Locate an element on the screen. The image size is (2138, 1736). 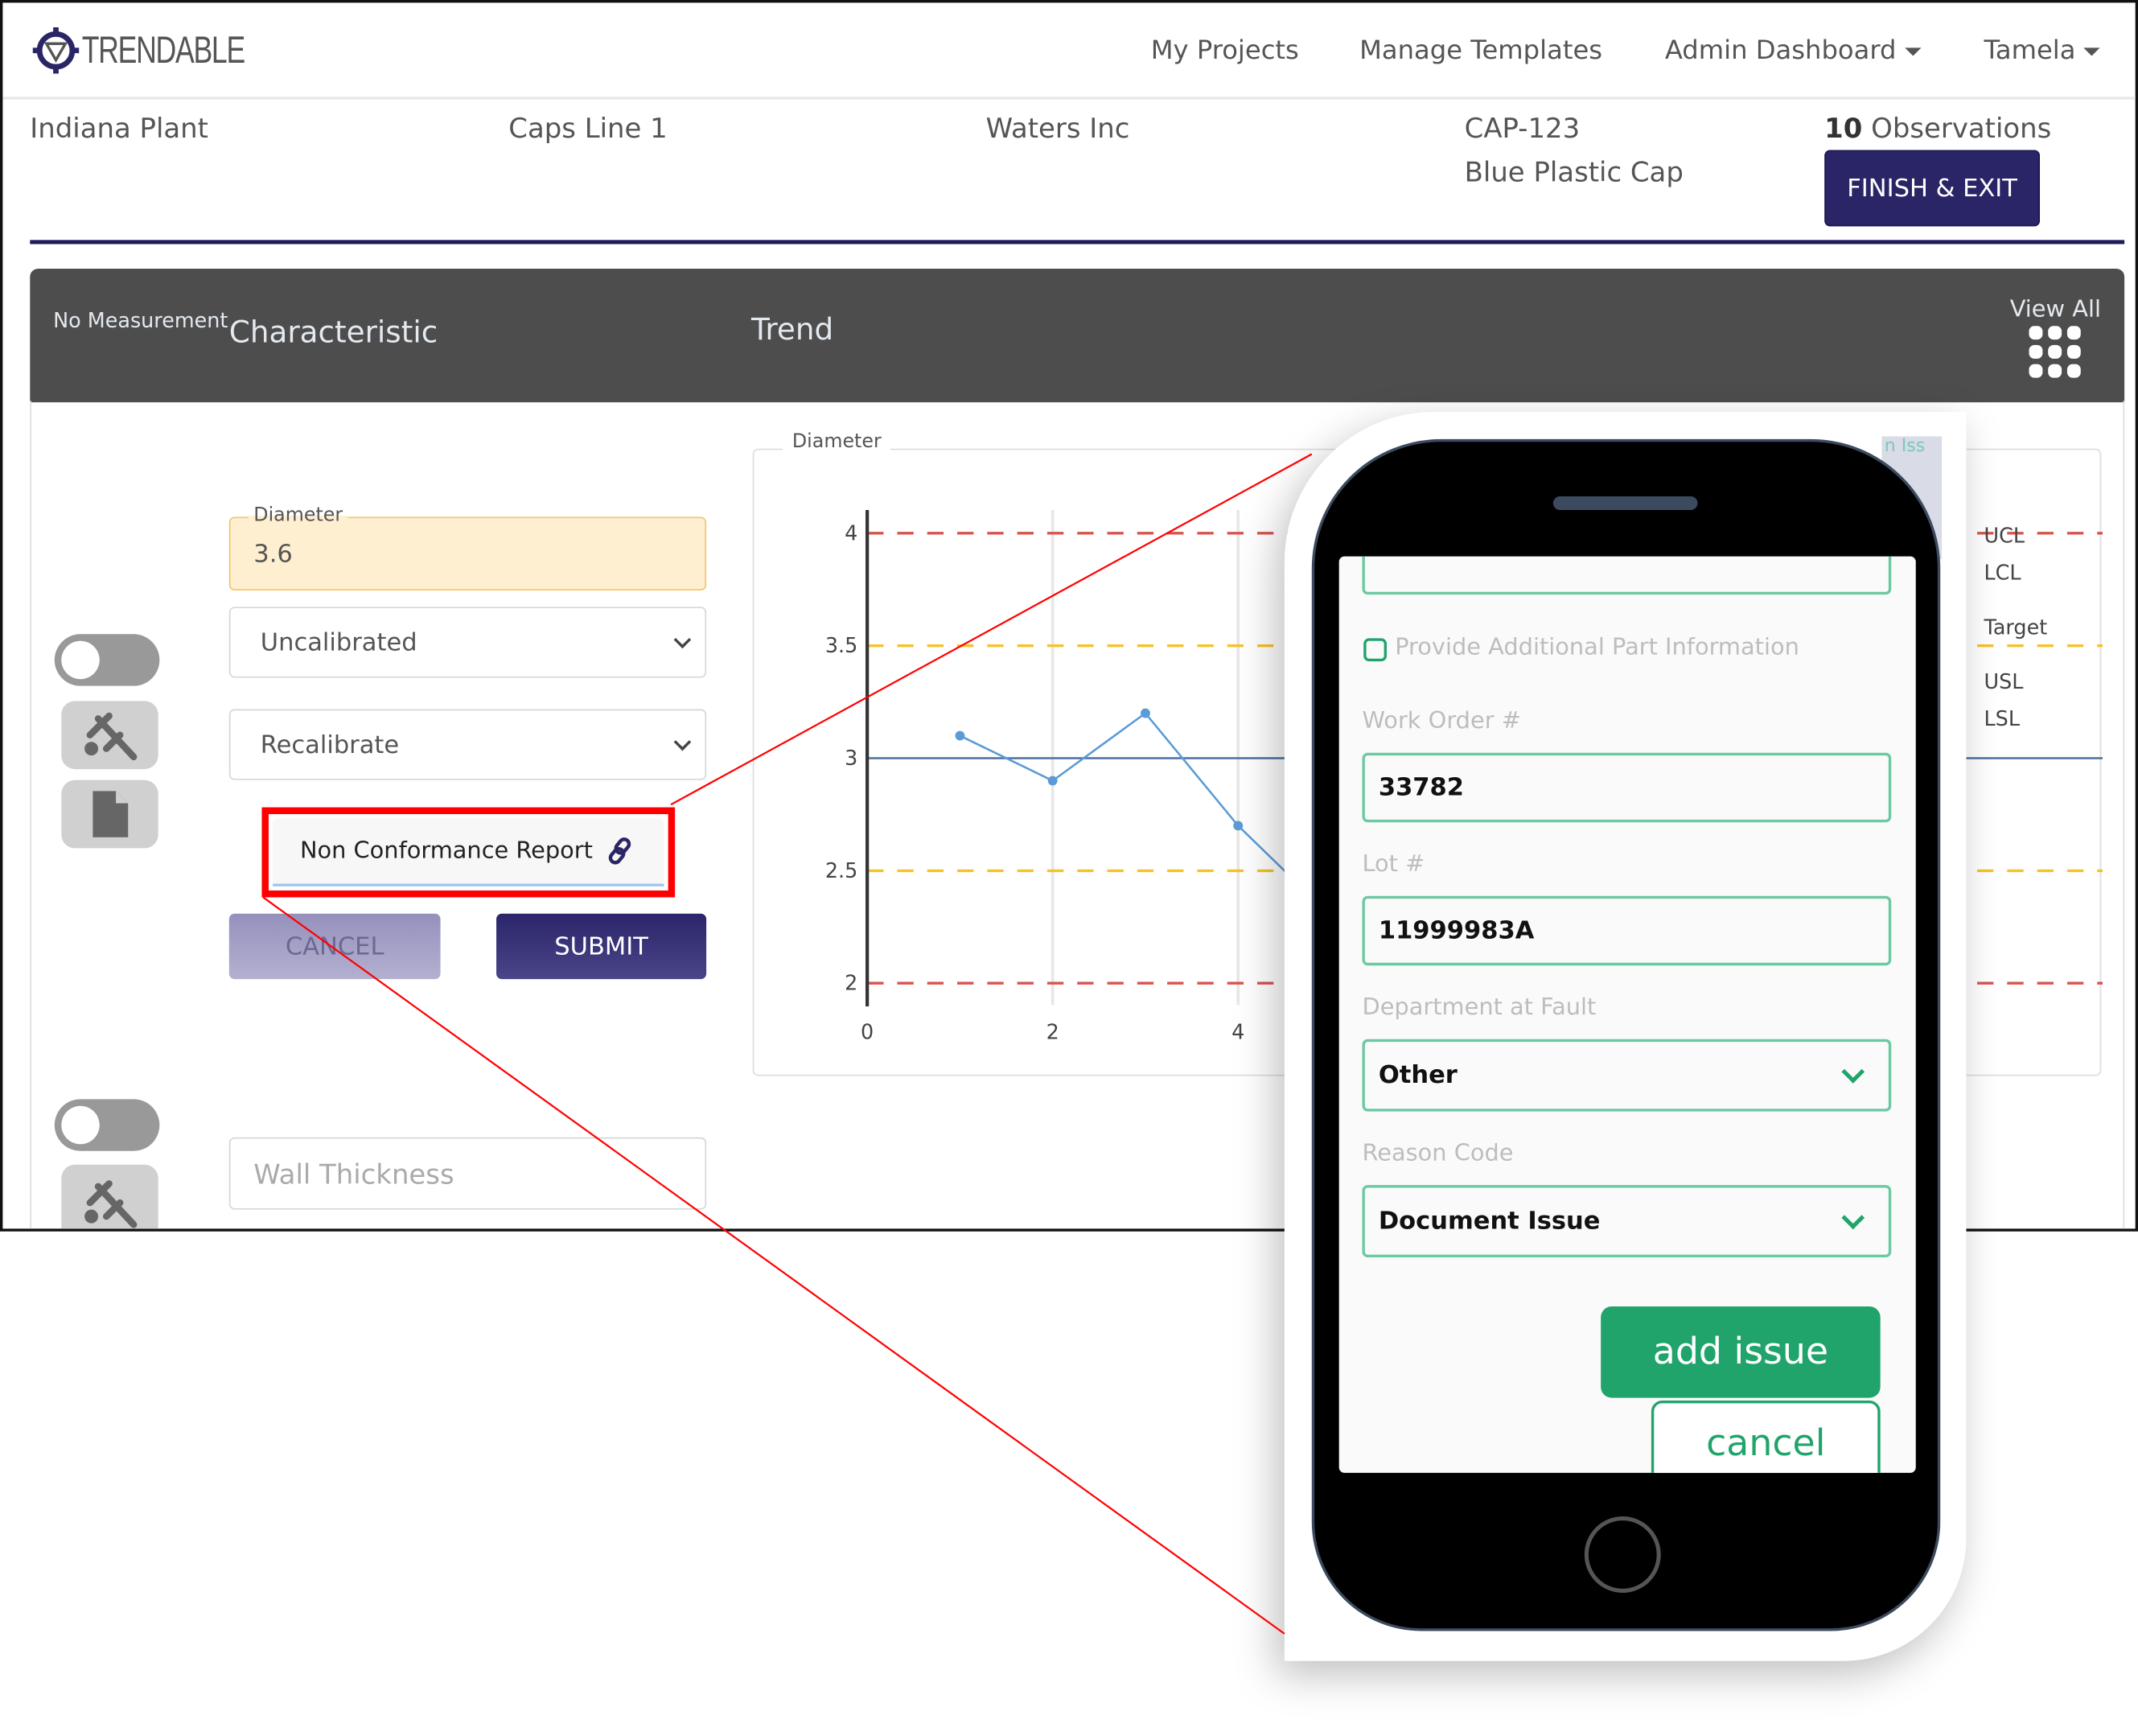
legend-usl: USL is located at coordinates (2004, 681).